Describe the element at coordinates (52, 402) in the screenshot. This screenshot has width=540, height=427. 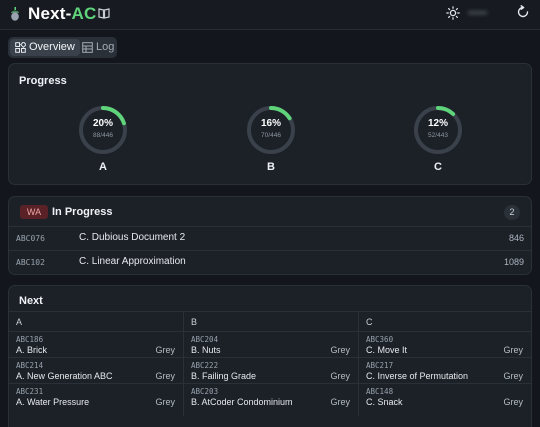
I see `problem-title-link: A. Water Pressure` at that location.